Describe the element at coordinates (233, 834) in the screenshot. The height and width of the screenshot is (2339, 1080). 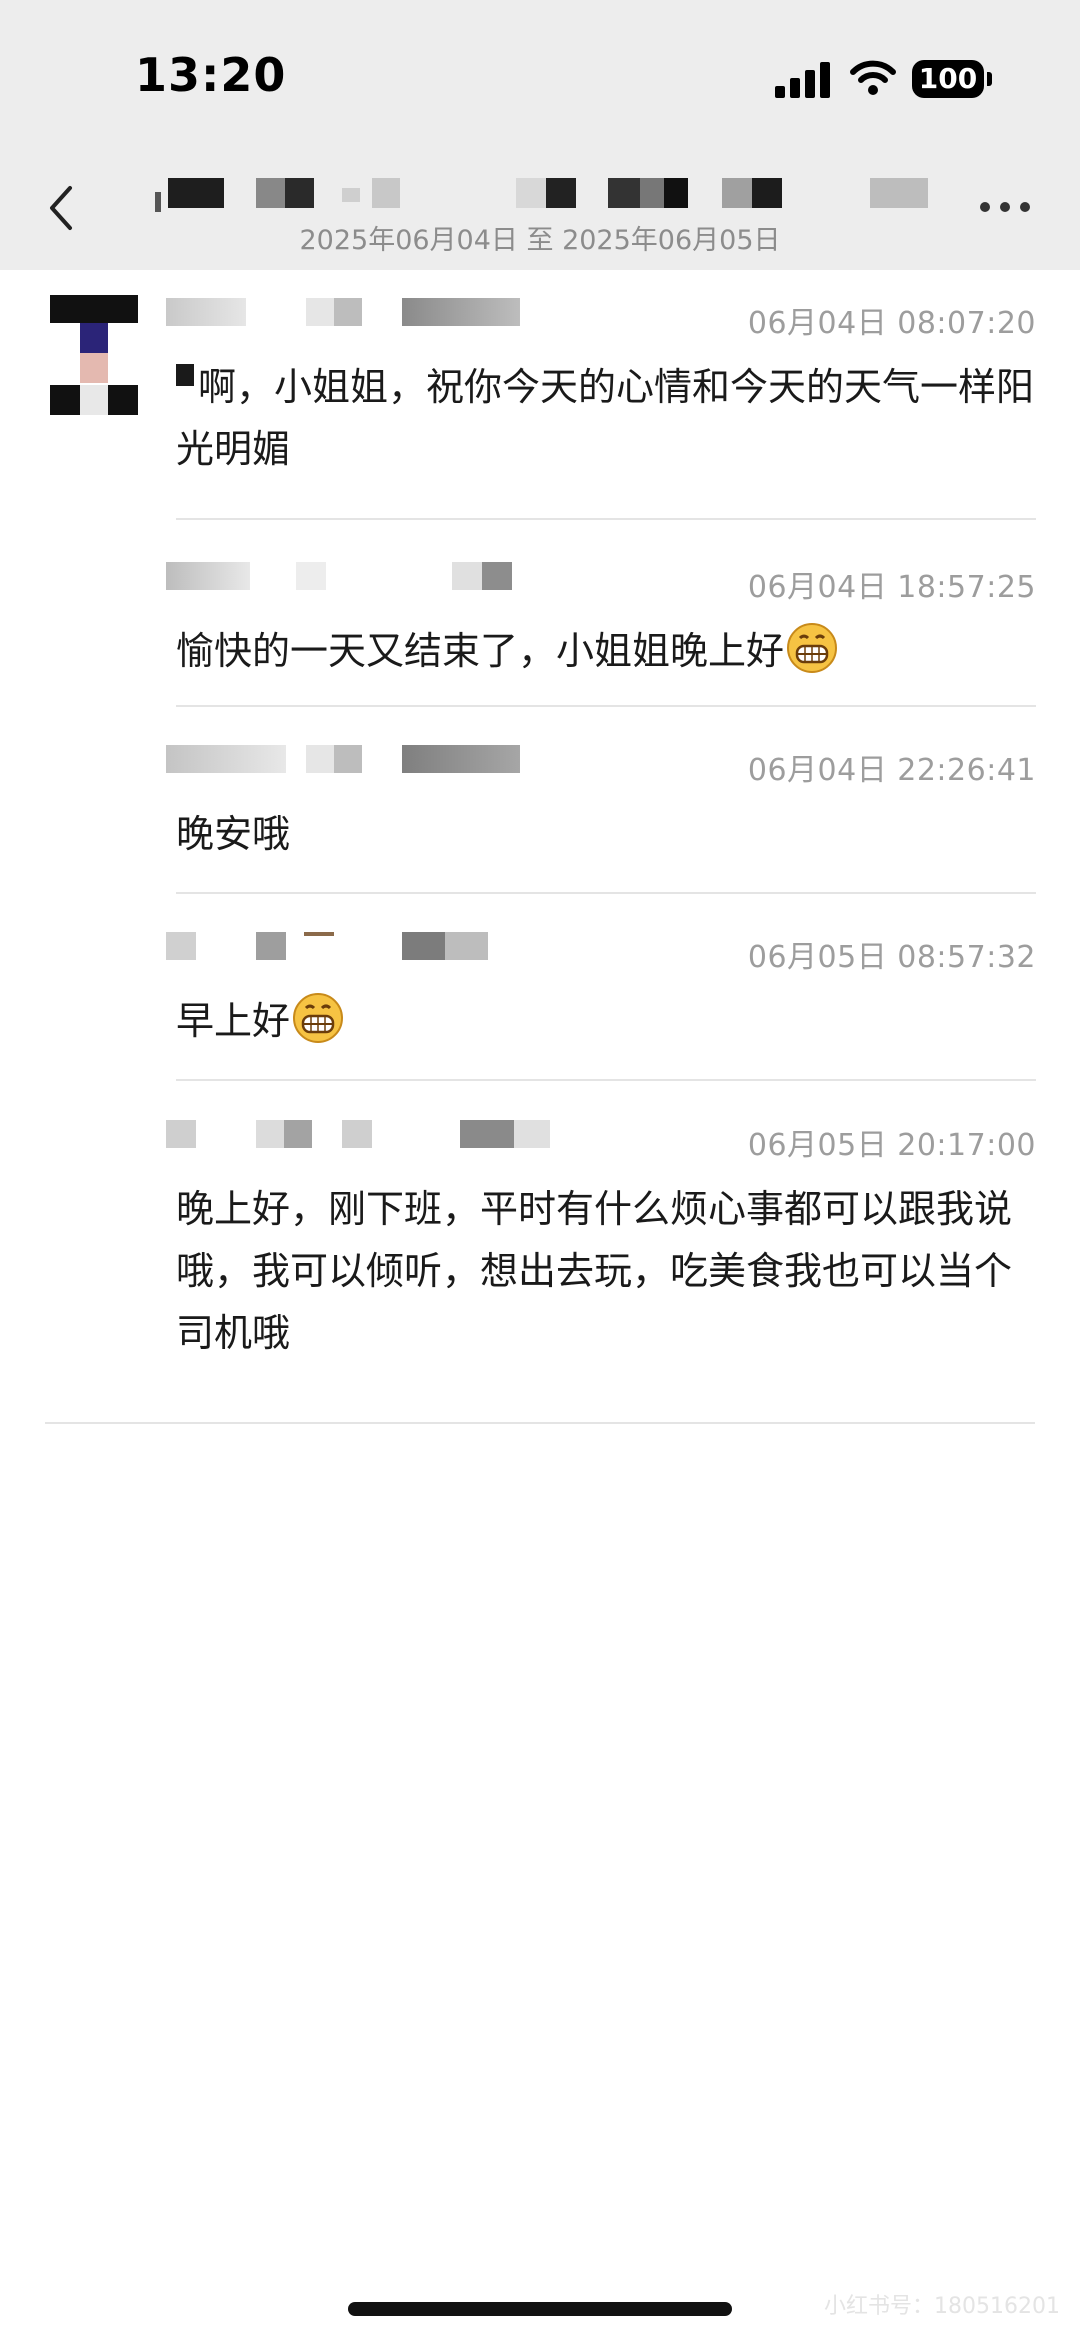
I see `message-text-content: 晚安哦` at that location.